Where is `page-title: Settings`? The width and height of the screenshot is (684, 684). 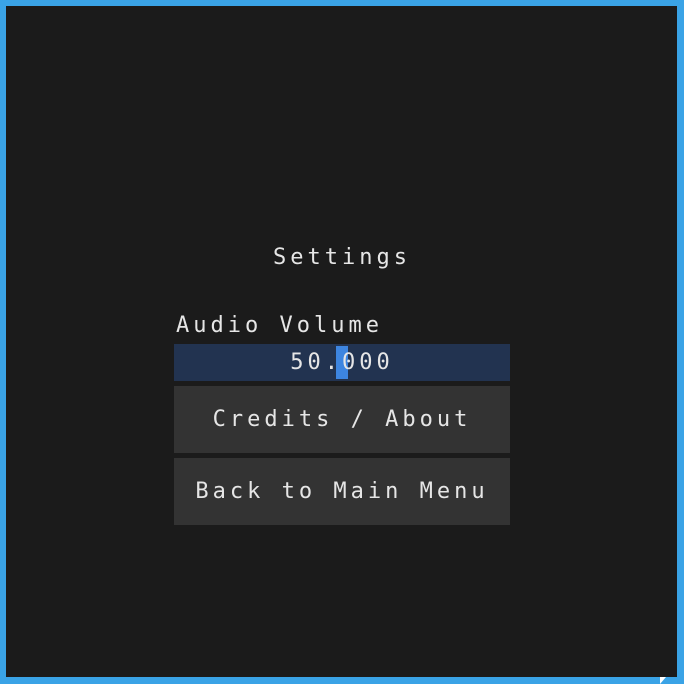
page-title: Settings is located at coordinates (342, 257).